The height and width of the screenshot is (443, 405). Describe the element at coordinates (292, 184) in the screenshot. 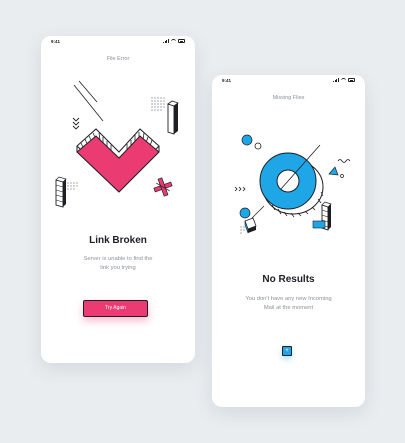

I see `empty-search-illustration` at that location.